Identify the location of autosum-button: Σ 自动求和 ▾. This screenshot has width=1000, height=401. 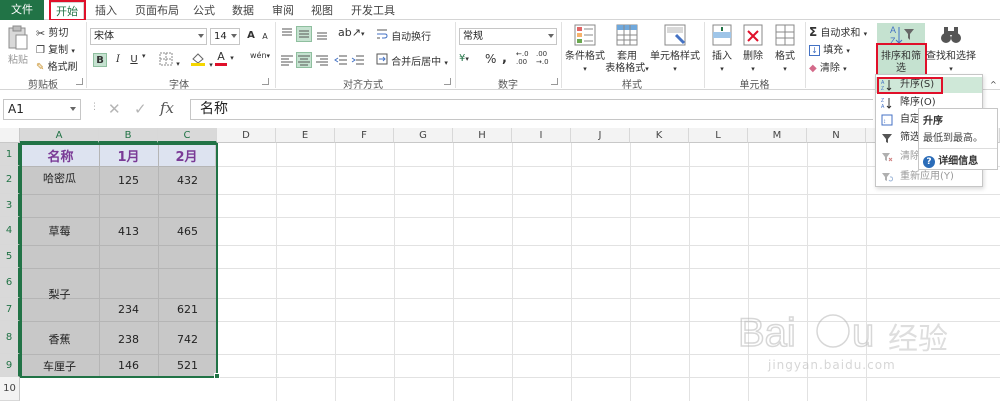
(838, 31).